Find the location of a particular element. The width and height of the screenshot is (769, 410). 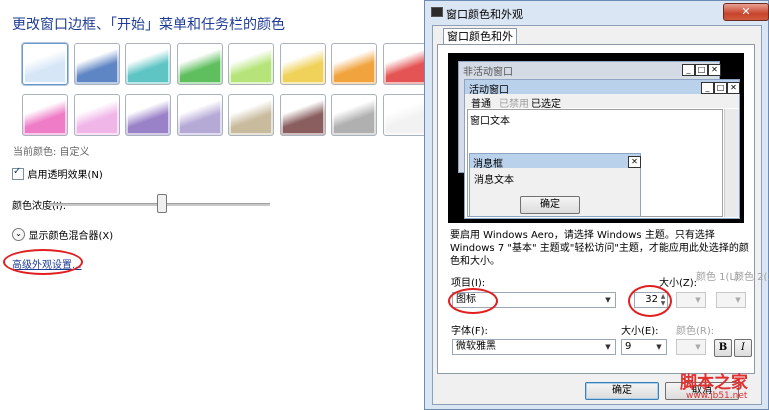

intensity-slider-thumb is located at coordinates (162, 203).